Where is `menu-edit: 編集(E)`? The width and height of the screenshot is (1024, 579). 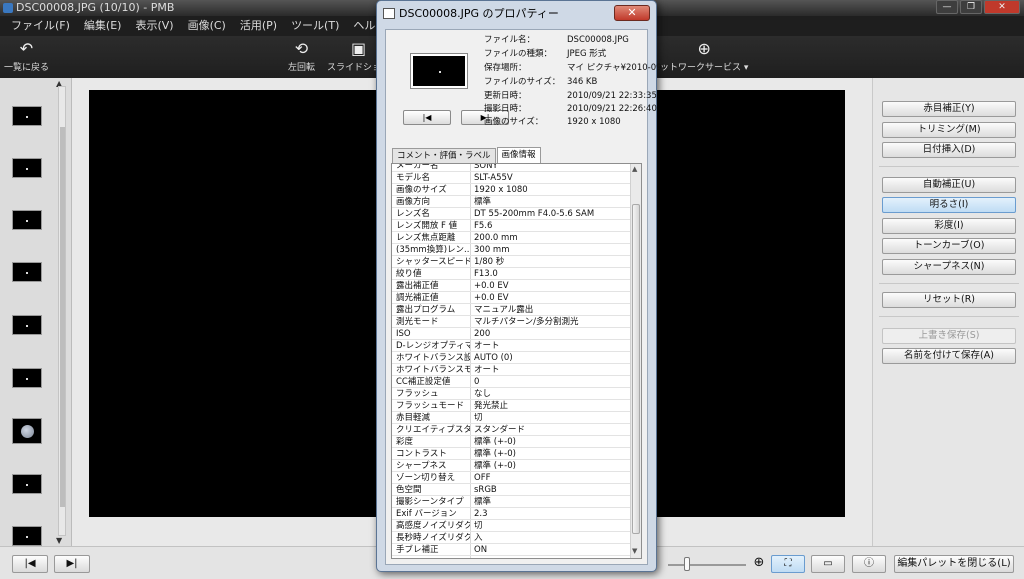 menu-edit: 編集(E) is located at coordinates (103, 26).